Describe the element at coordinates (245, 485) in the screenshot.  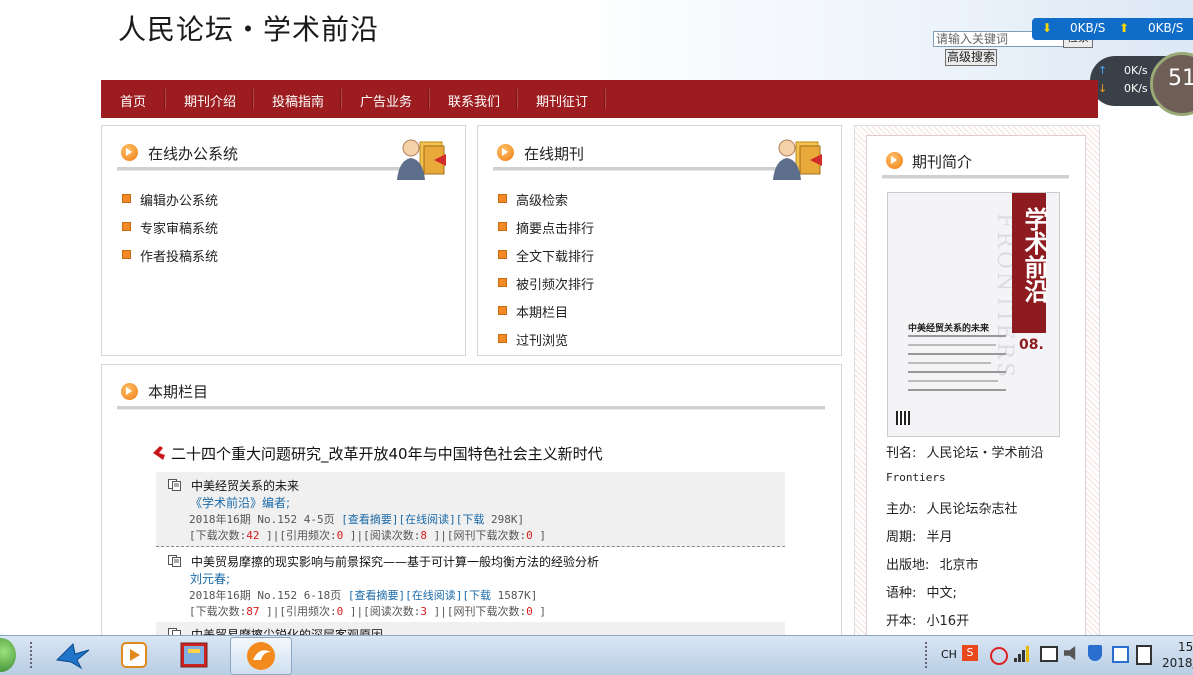
I see `article-title: 中美经贸关系的未来` at that location.